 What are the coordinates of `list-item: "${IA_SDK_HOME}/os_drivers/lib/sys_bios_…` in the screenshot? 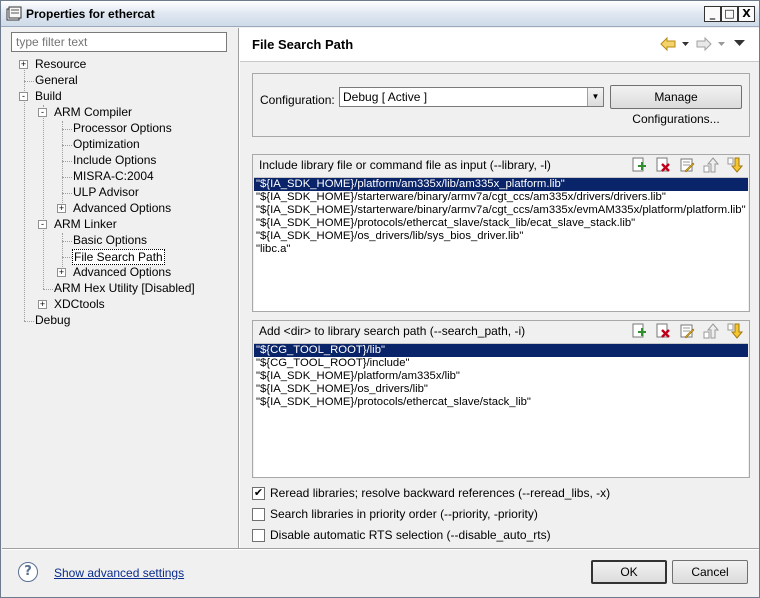 It's located at (501, 236).